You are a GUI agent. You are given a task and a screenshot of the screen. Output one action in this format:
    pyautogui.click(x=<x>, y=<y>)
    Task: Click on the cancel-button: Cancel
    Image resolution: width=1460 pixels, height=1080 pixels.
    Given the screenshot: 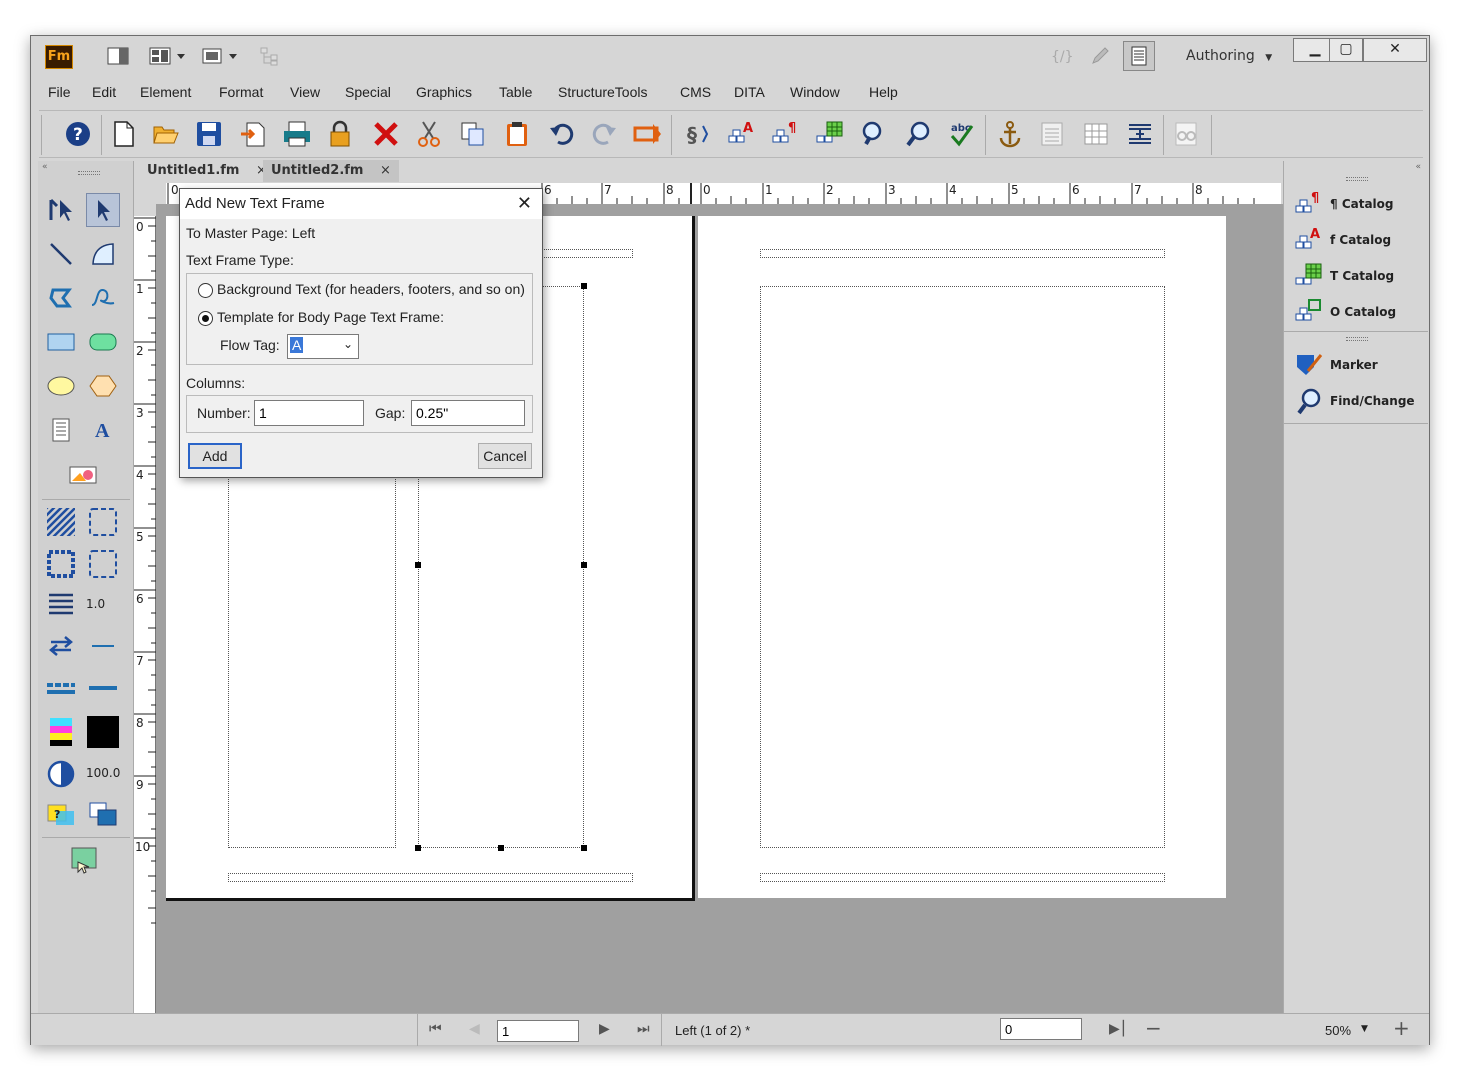 What is the action you would take?
    pyautogui.click(x=505, y=456)
    